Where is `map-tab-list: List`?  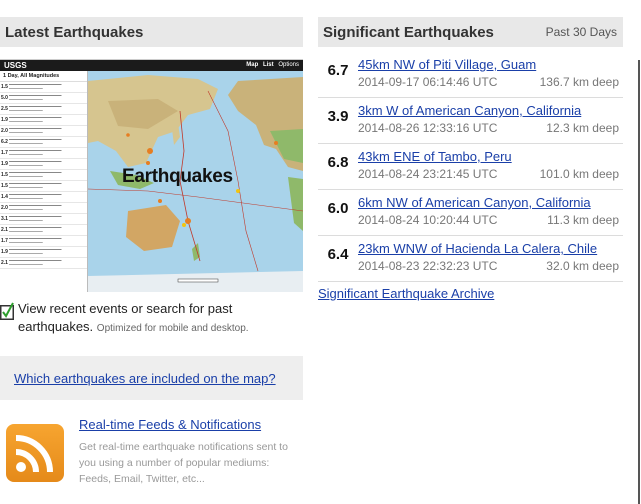 map-tab-list: List is located at coordinates (268, 65).